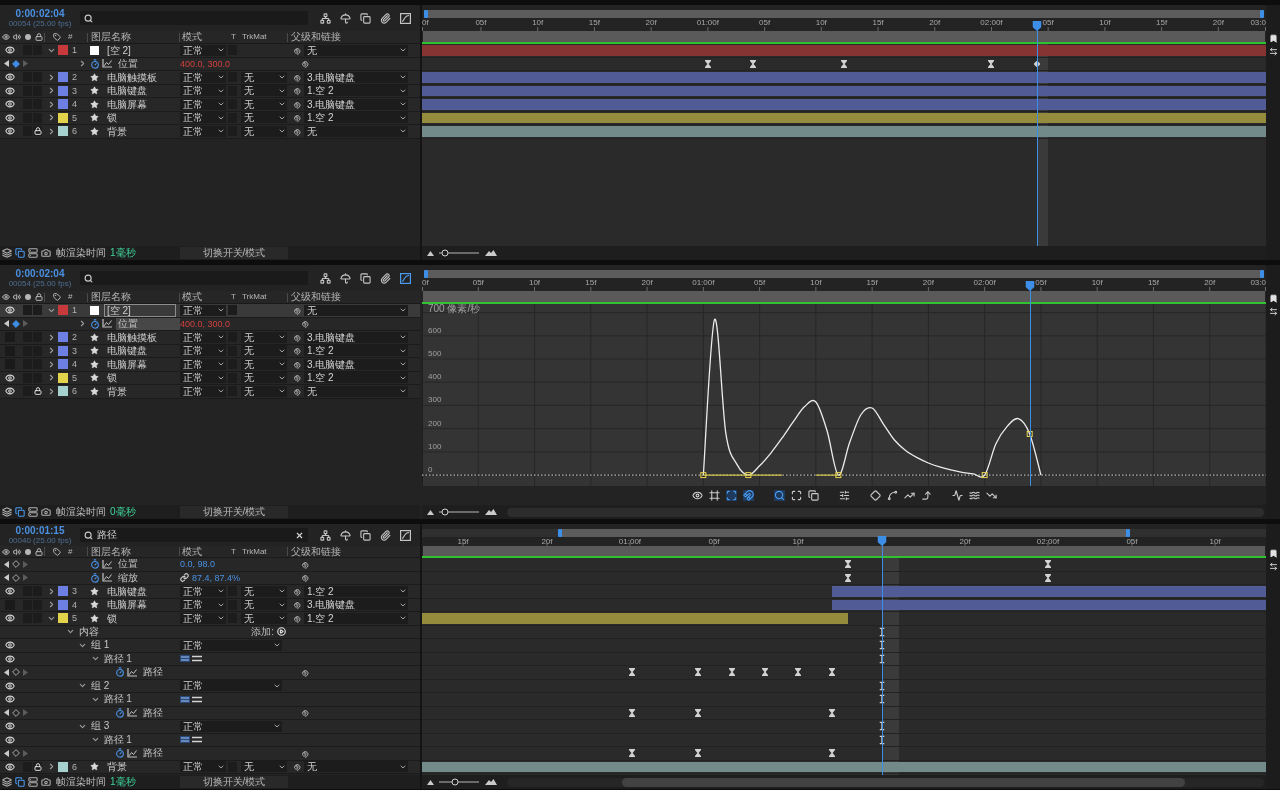  I want to click on layer-row: 6 背景 正常 无 无, so click(210, 132).